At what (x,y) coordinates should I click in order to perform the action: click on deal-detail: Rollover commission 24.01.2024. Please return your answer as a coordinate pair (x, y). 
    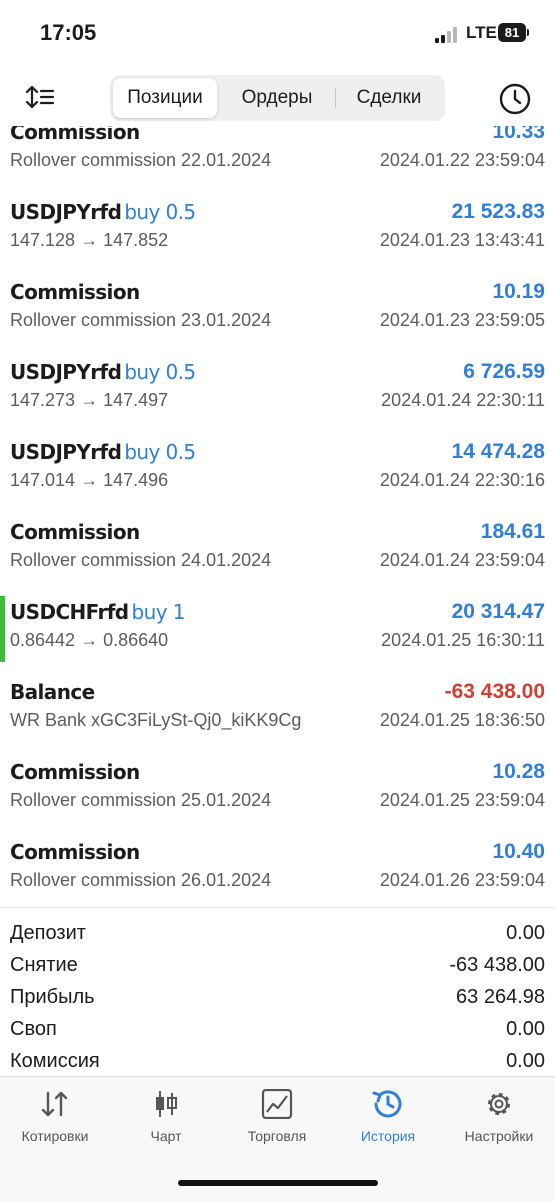
    Looking at the image, I should click on (141, 560).